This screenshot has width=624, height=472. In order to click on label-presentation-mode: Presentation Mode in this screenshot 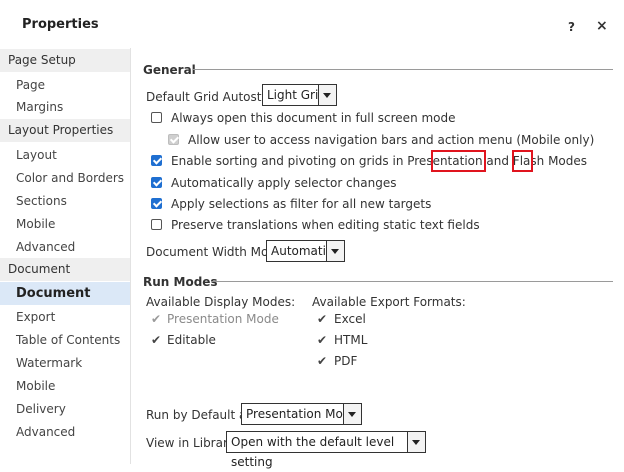, I will do `click(223, 319)`.